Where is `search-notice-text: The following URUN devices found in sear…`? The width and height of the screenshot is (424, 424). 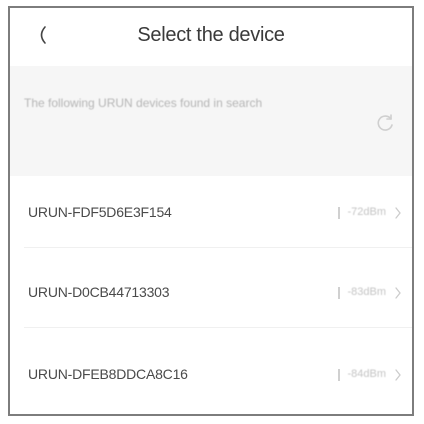 search-notice-text: The following URUN devices found in sear… is located at coordinates (143, 103).